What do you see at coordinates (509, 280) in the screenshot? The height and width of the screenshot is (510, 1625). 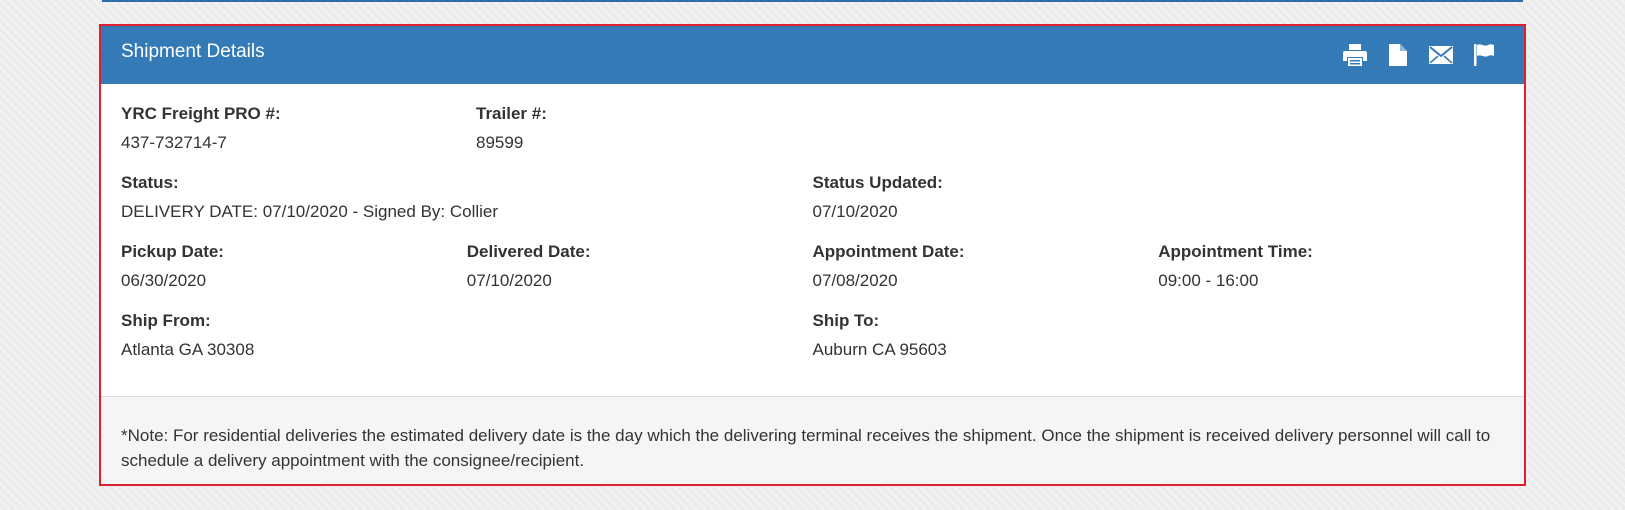 I see `delivered-date-value: 07/10/2020` at bounding box center [509, 280].